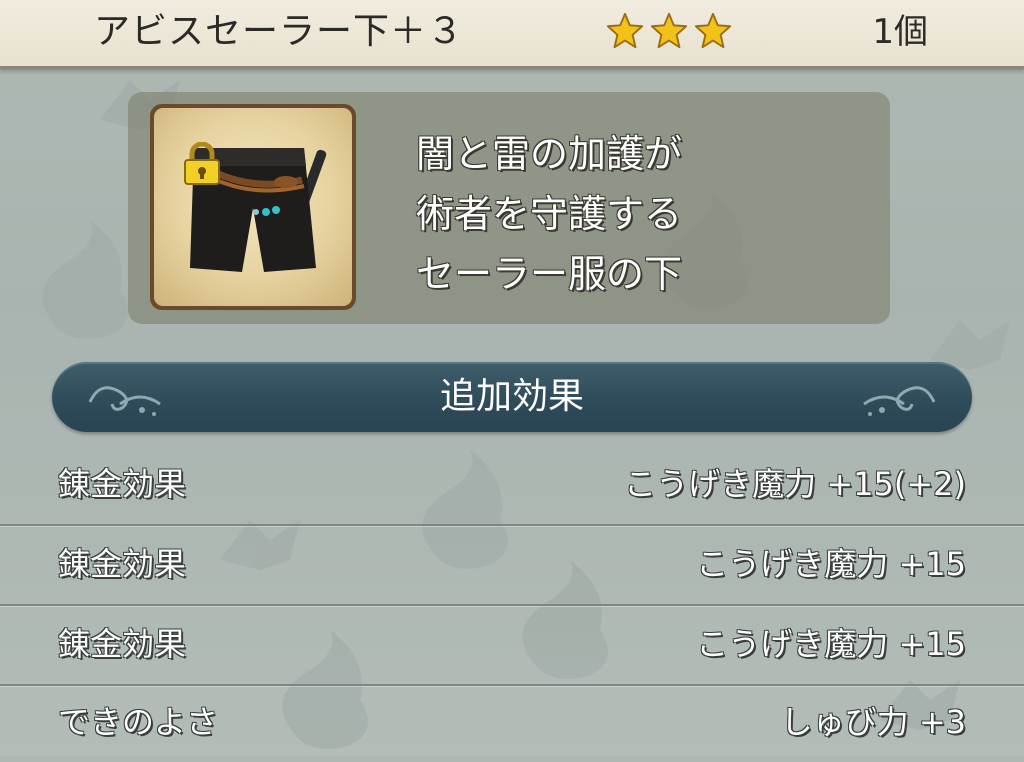 This screenshot has height=762, width=1024. What do you see at coordinates (549, 154) in the screenshot?
I see `description-line: 闇と雷の加護が` at bounding box center [549, 154].